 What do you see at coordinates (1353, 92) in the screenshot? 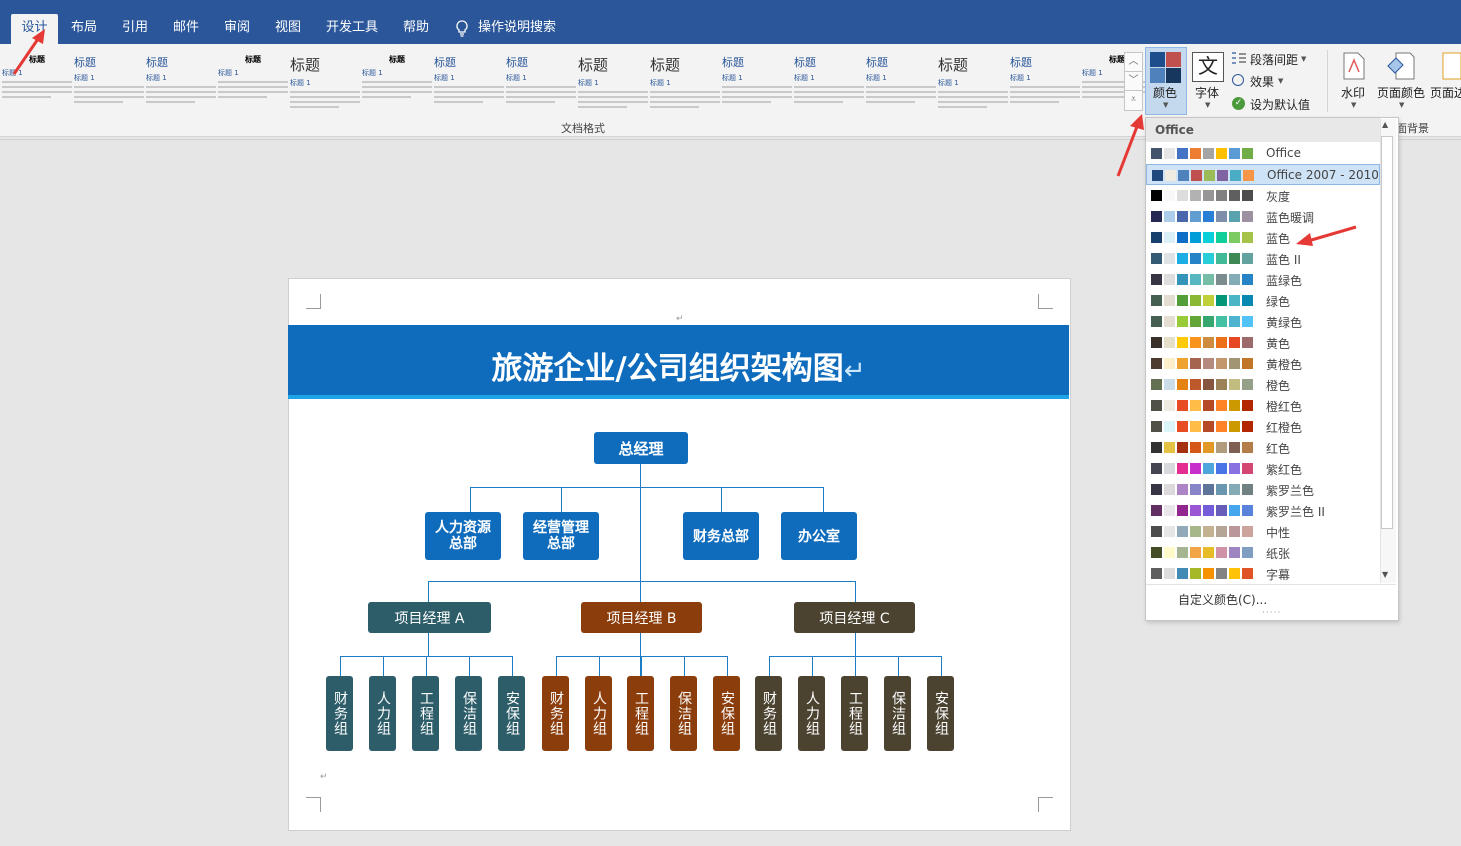
I see `watermark-button: 水印` at bounding box center [1353, 92].